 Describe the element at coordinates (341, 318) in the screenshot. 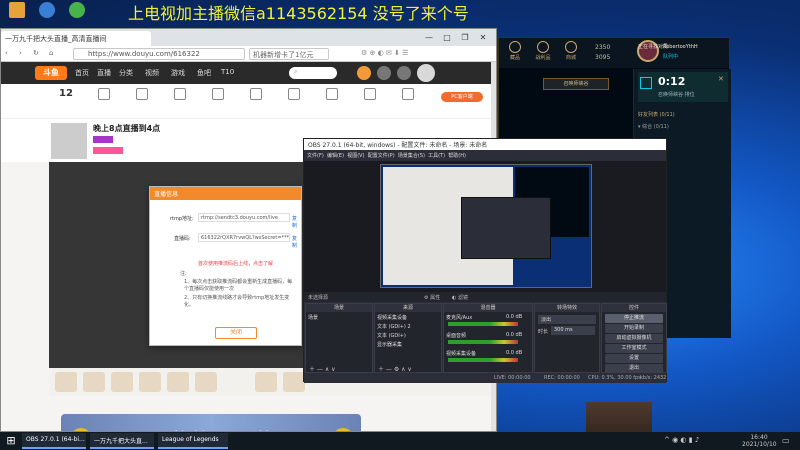

I see `scene-item: 场景` at that location.